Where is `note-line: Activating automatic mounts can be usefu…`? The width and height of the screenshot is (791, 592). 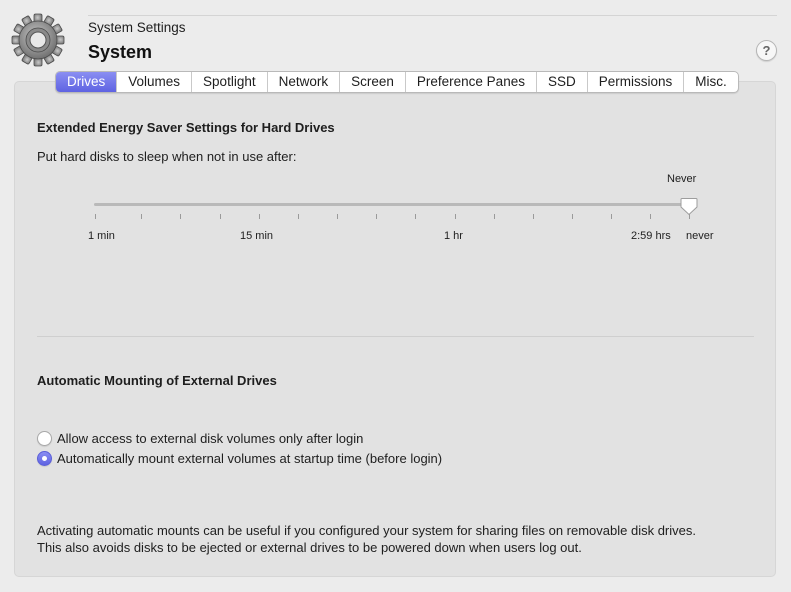
note-line: Activating automatic mounts can be usefu… is located at coordinates (366, 530).